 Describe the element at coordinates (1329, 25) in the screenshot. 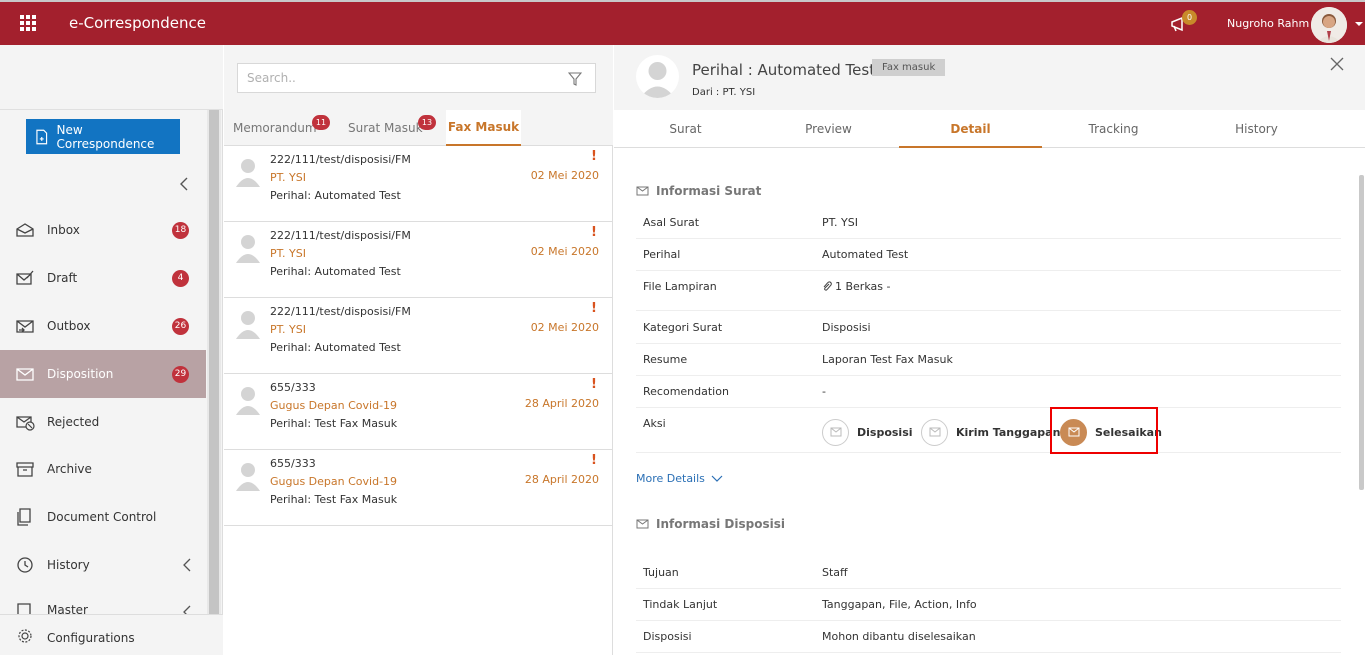

I see `avatar` at that location.